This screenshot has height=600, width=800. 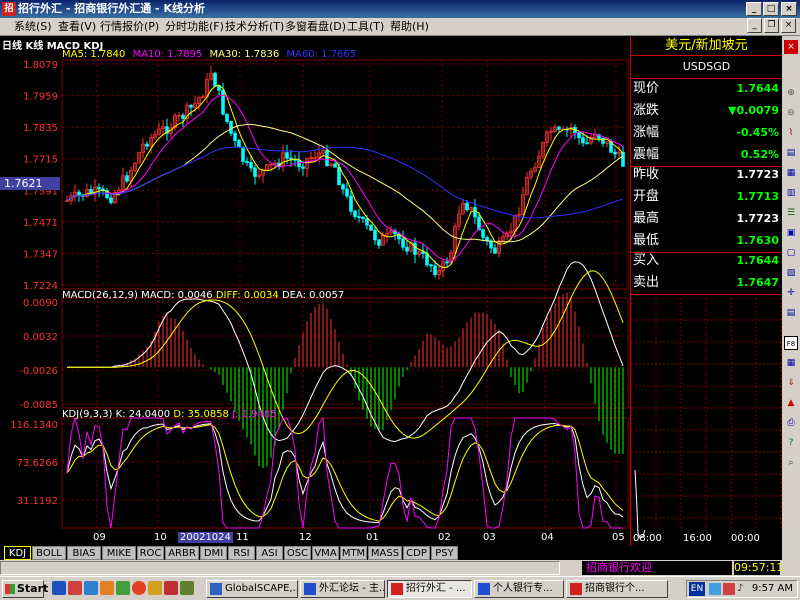 What do you see at coordinates (187, 588) in the screenshot?
I see `tool-quicklaunch-icon` at bounding box center [187, 588].